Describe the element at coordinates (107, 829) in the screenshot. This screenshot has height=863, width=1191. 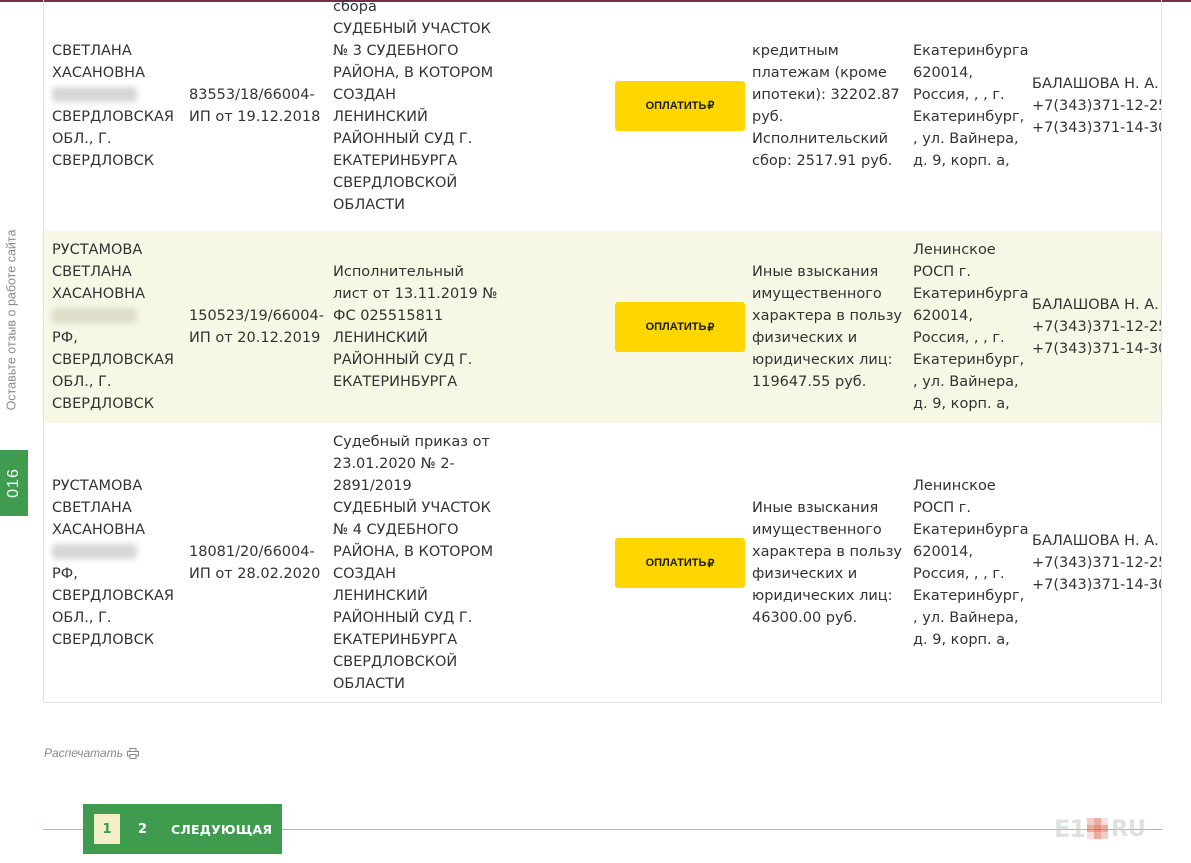
I see `page-current: 1` at that location.